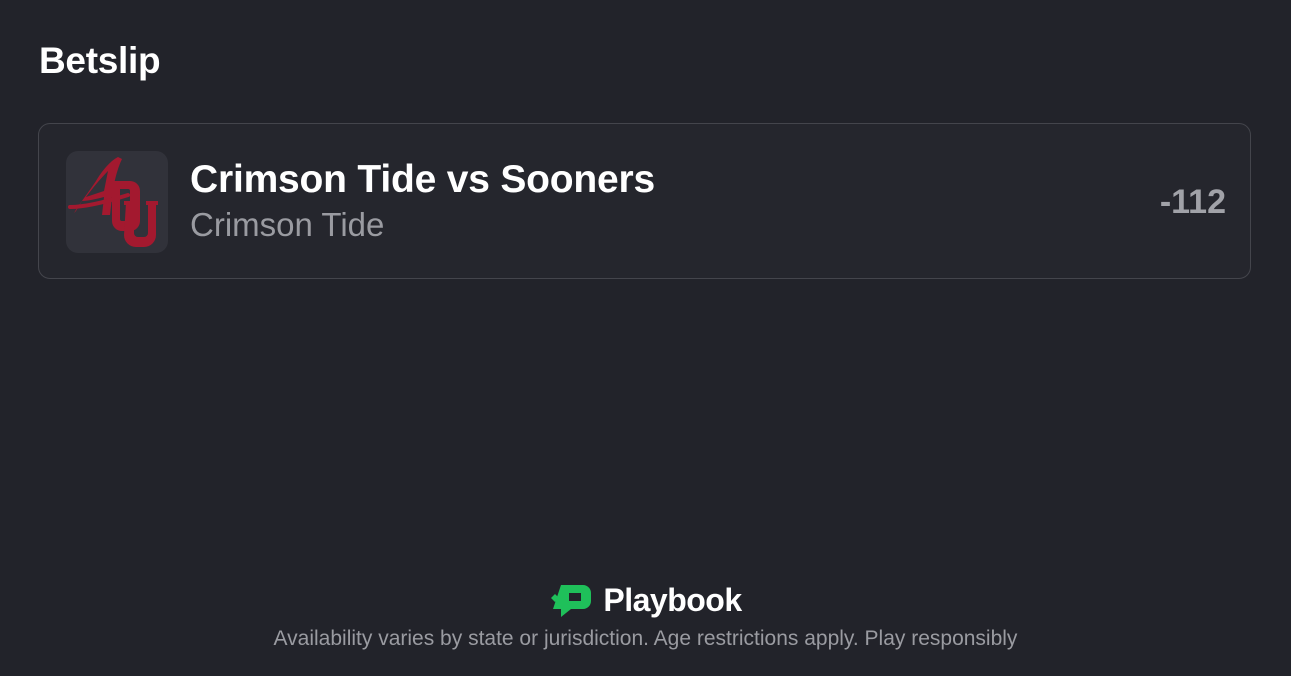 The image size is (1291, 676). I want to click on team-logos-icon, so click(117, 202).